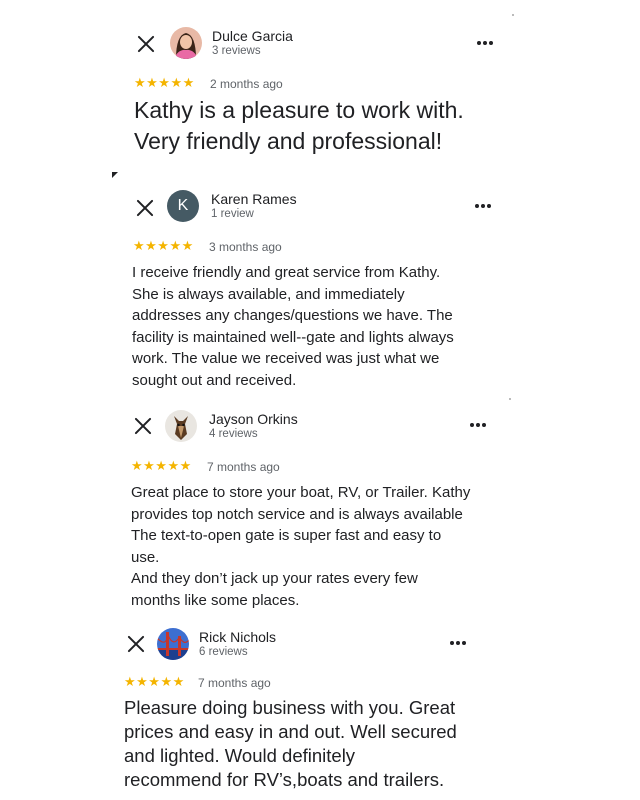 This screenshot has height=800, width=640. Describe the element at coordinates (253, 419) in the screenshot. I see `reviewer-name: Jayson Orkins` at that location.